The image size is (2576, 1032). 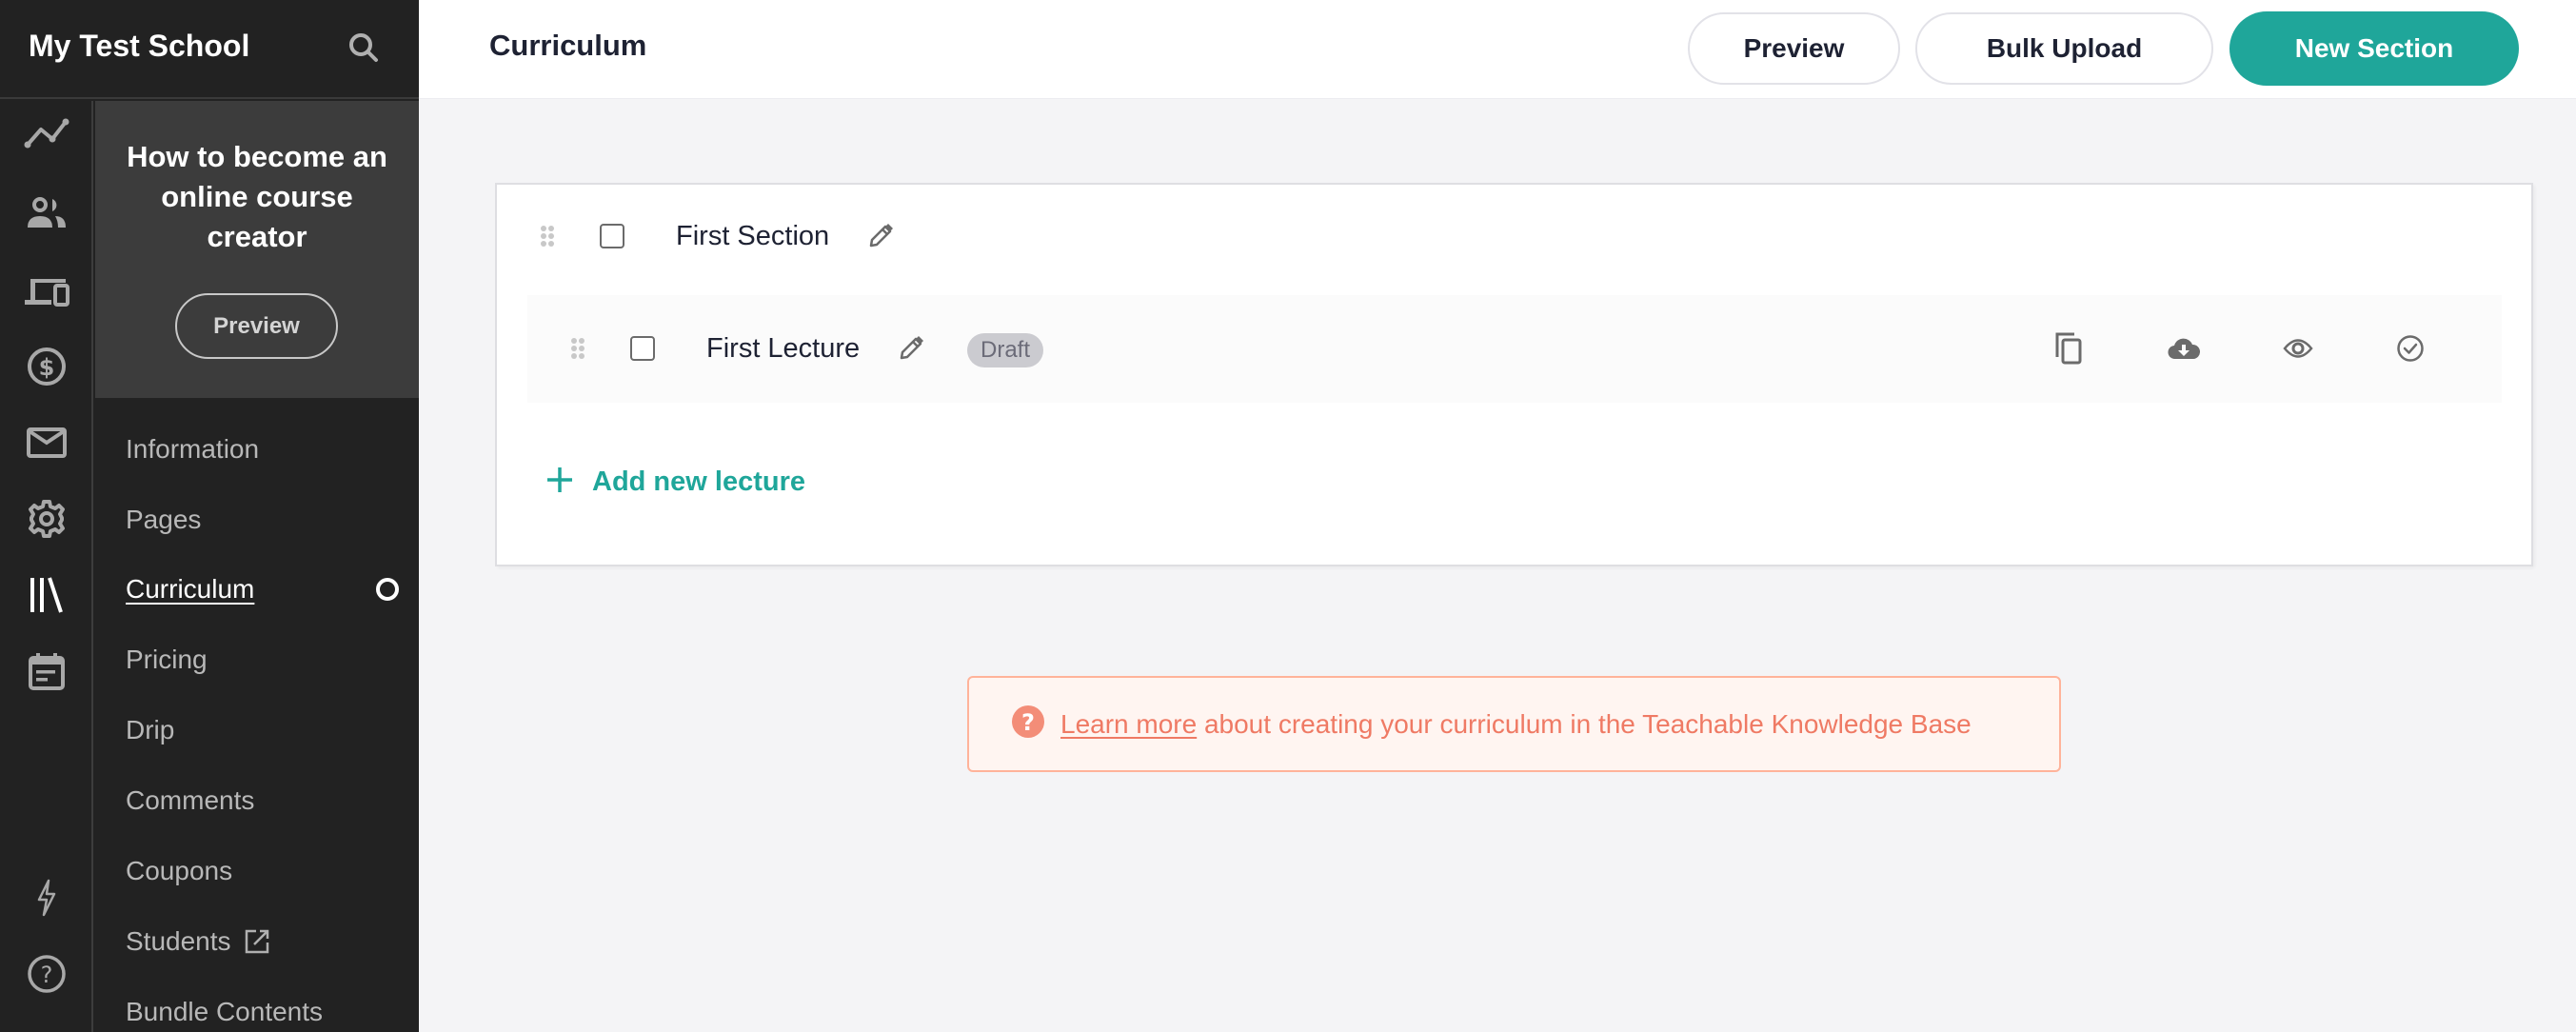 I want to click on nav-item-information: Information, so click(x=192, y=449).